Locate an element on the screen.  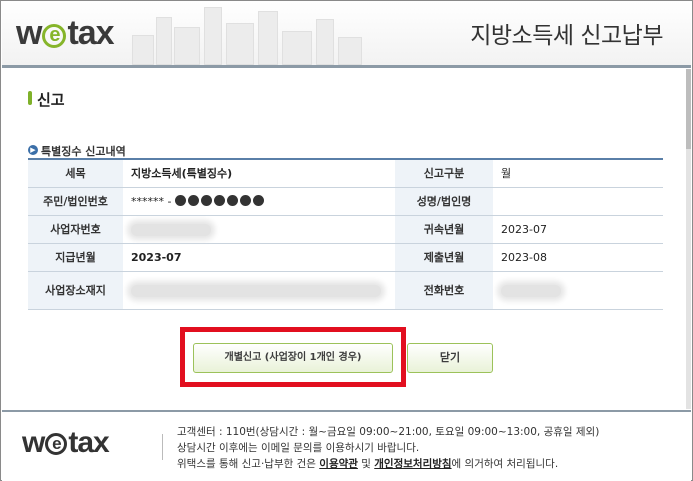
label-report-type: 신고구분 is located at coordinates (444, 173).